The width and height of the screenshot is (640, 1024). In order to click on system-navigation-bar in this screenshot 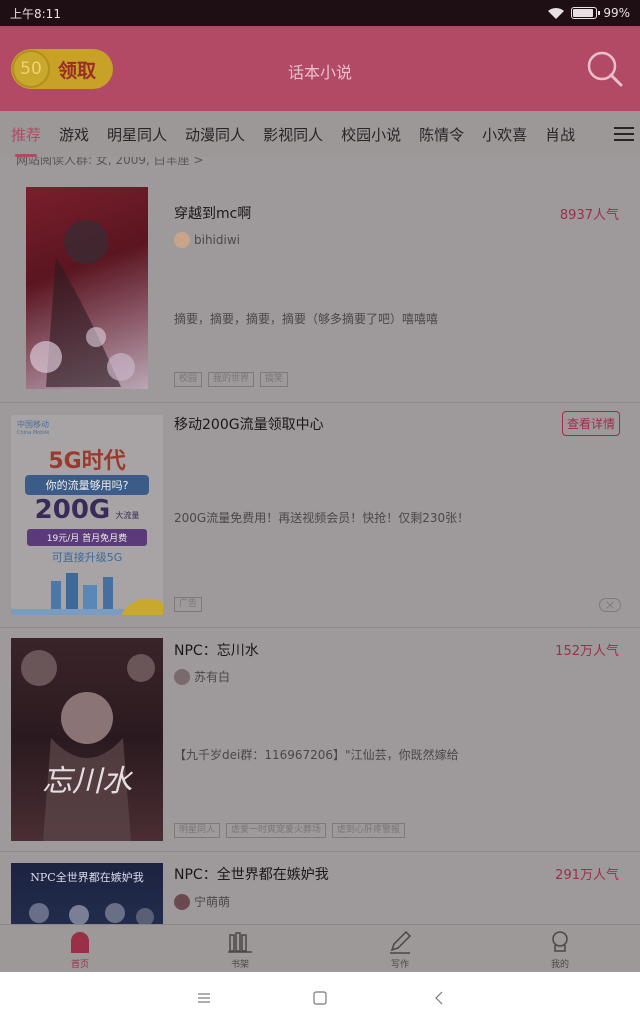, I will do `click(320, 998)`.